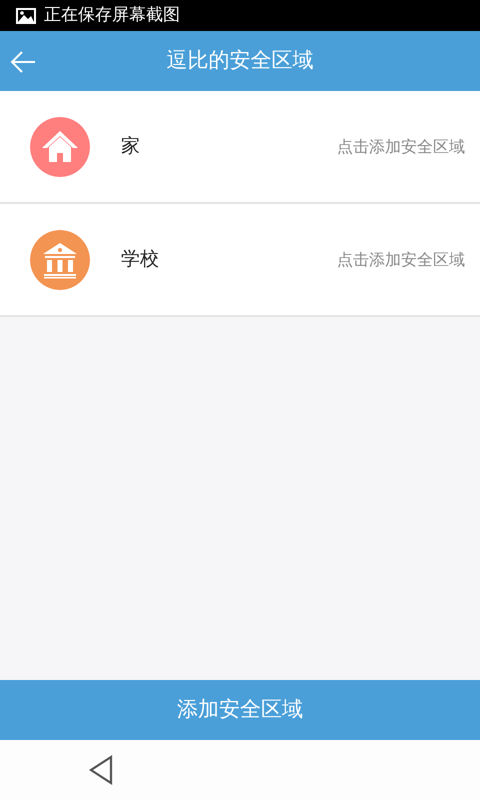 This screenshot has height=800, width=480. I want to click on back-icon, so click(101, 770).